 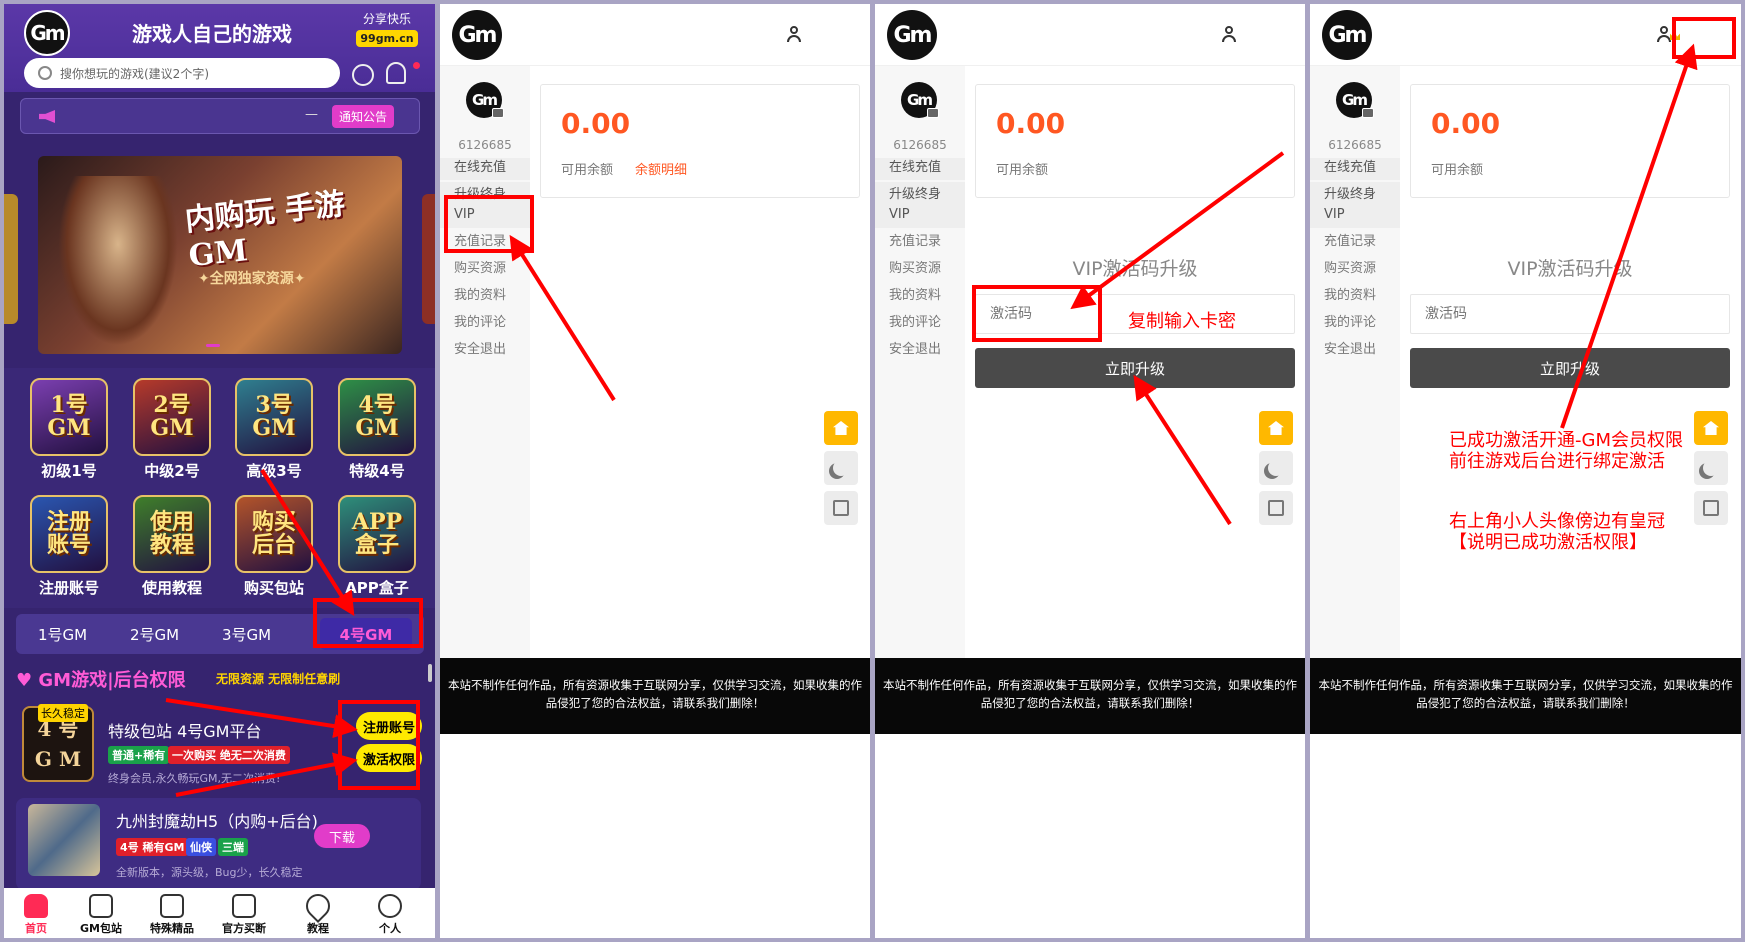 I want to click on speaker-icon, so click(x=47, y=116).